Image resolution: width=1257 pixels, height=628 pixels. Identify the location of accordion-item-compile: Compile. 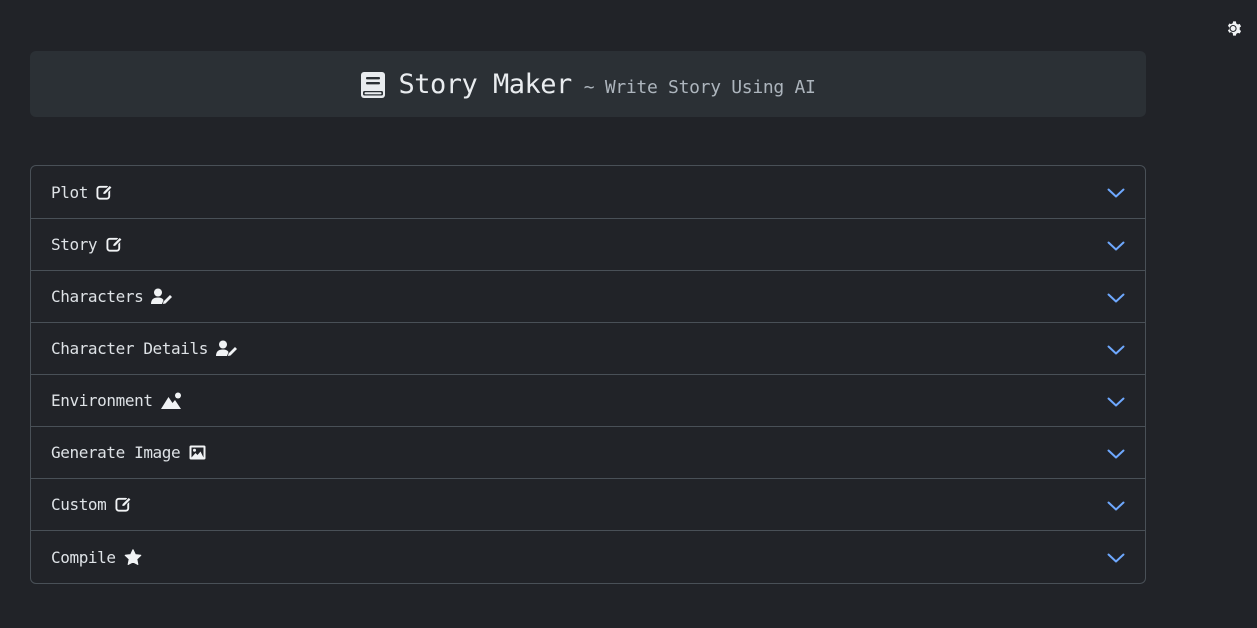
(588, 556).